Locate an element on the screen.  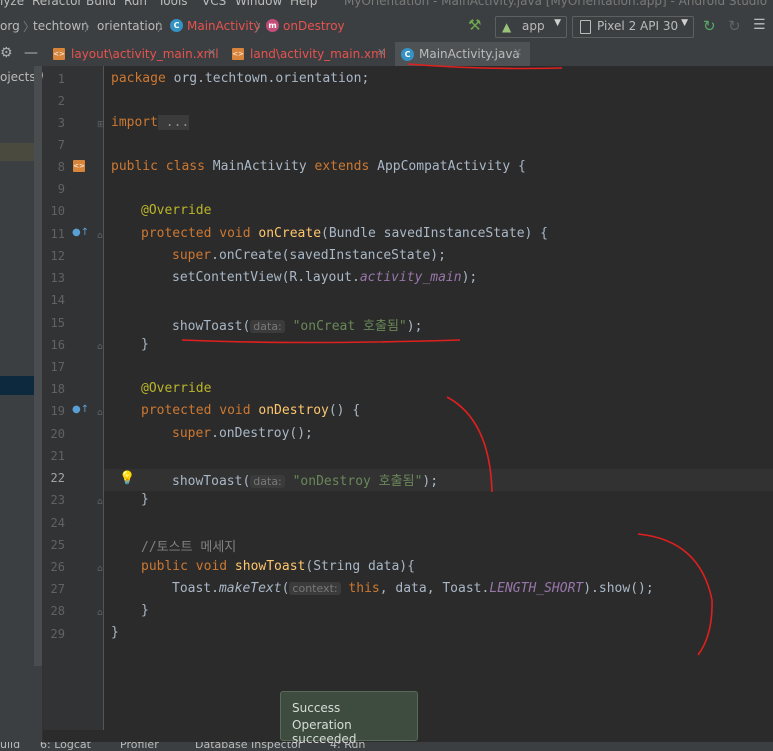
pen-mark-ondestroy is located at coordinates (469, 444).